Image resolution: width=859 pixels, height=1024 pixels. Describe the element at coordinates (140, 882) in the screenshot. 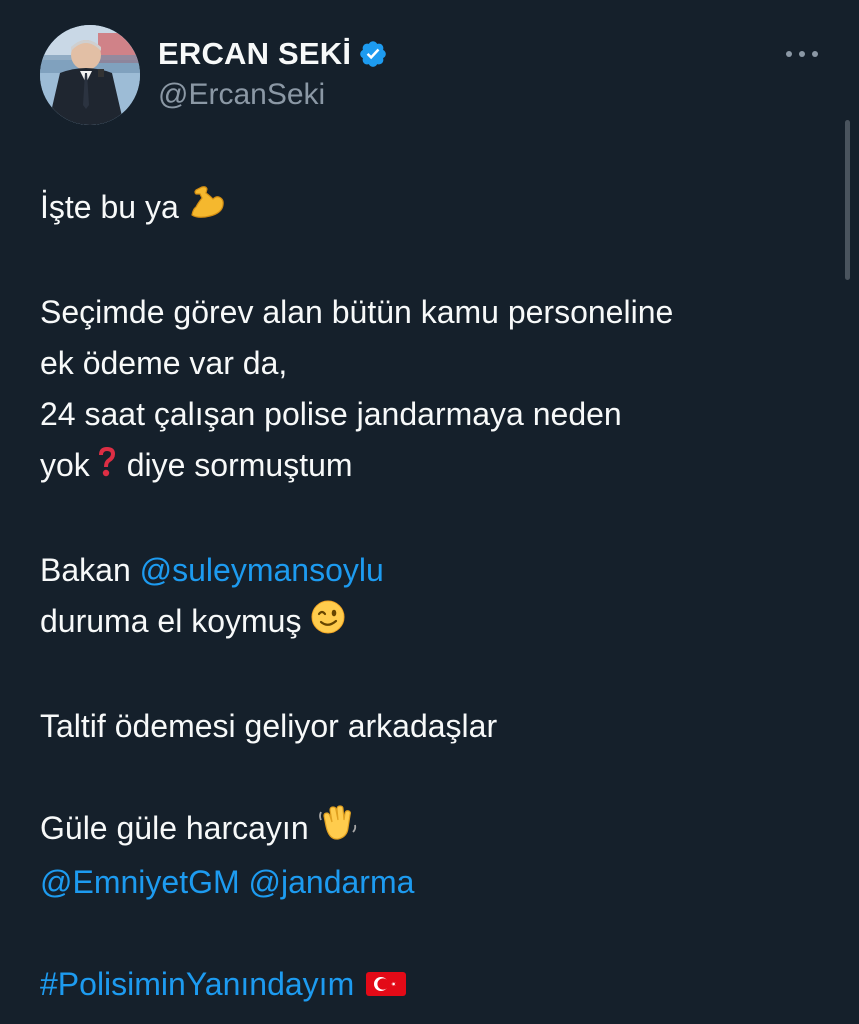

I see `mention-link: @EmniyetGM` at that location.